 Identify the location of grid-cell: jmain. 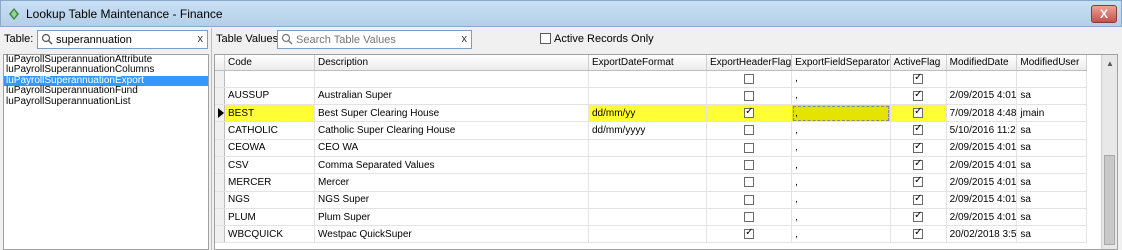
(1052, 113).